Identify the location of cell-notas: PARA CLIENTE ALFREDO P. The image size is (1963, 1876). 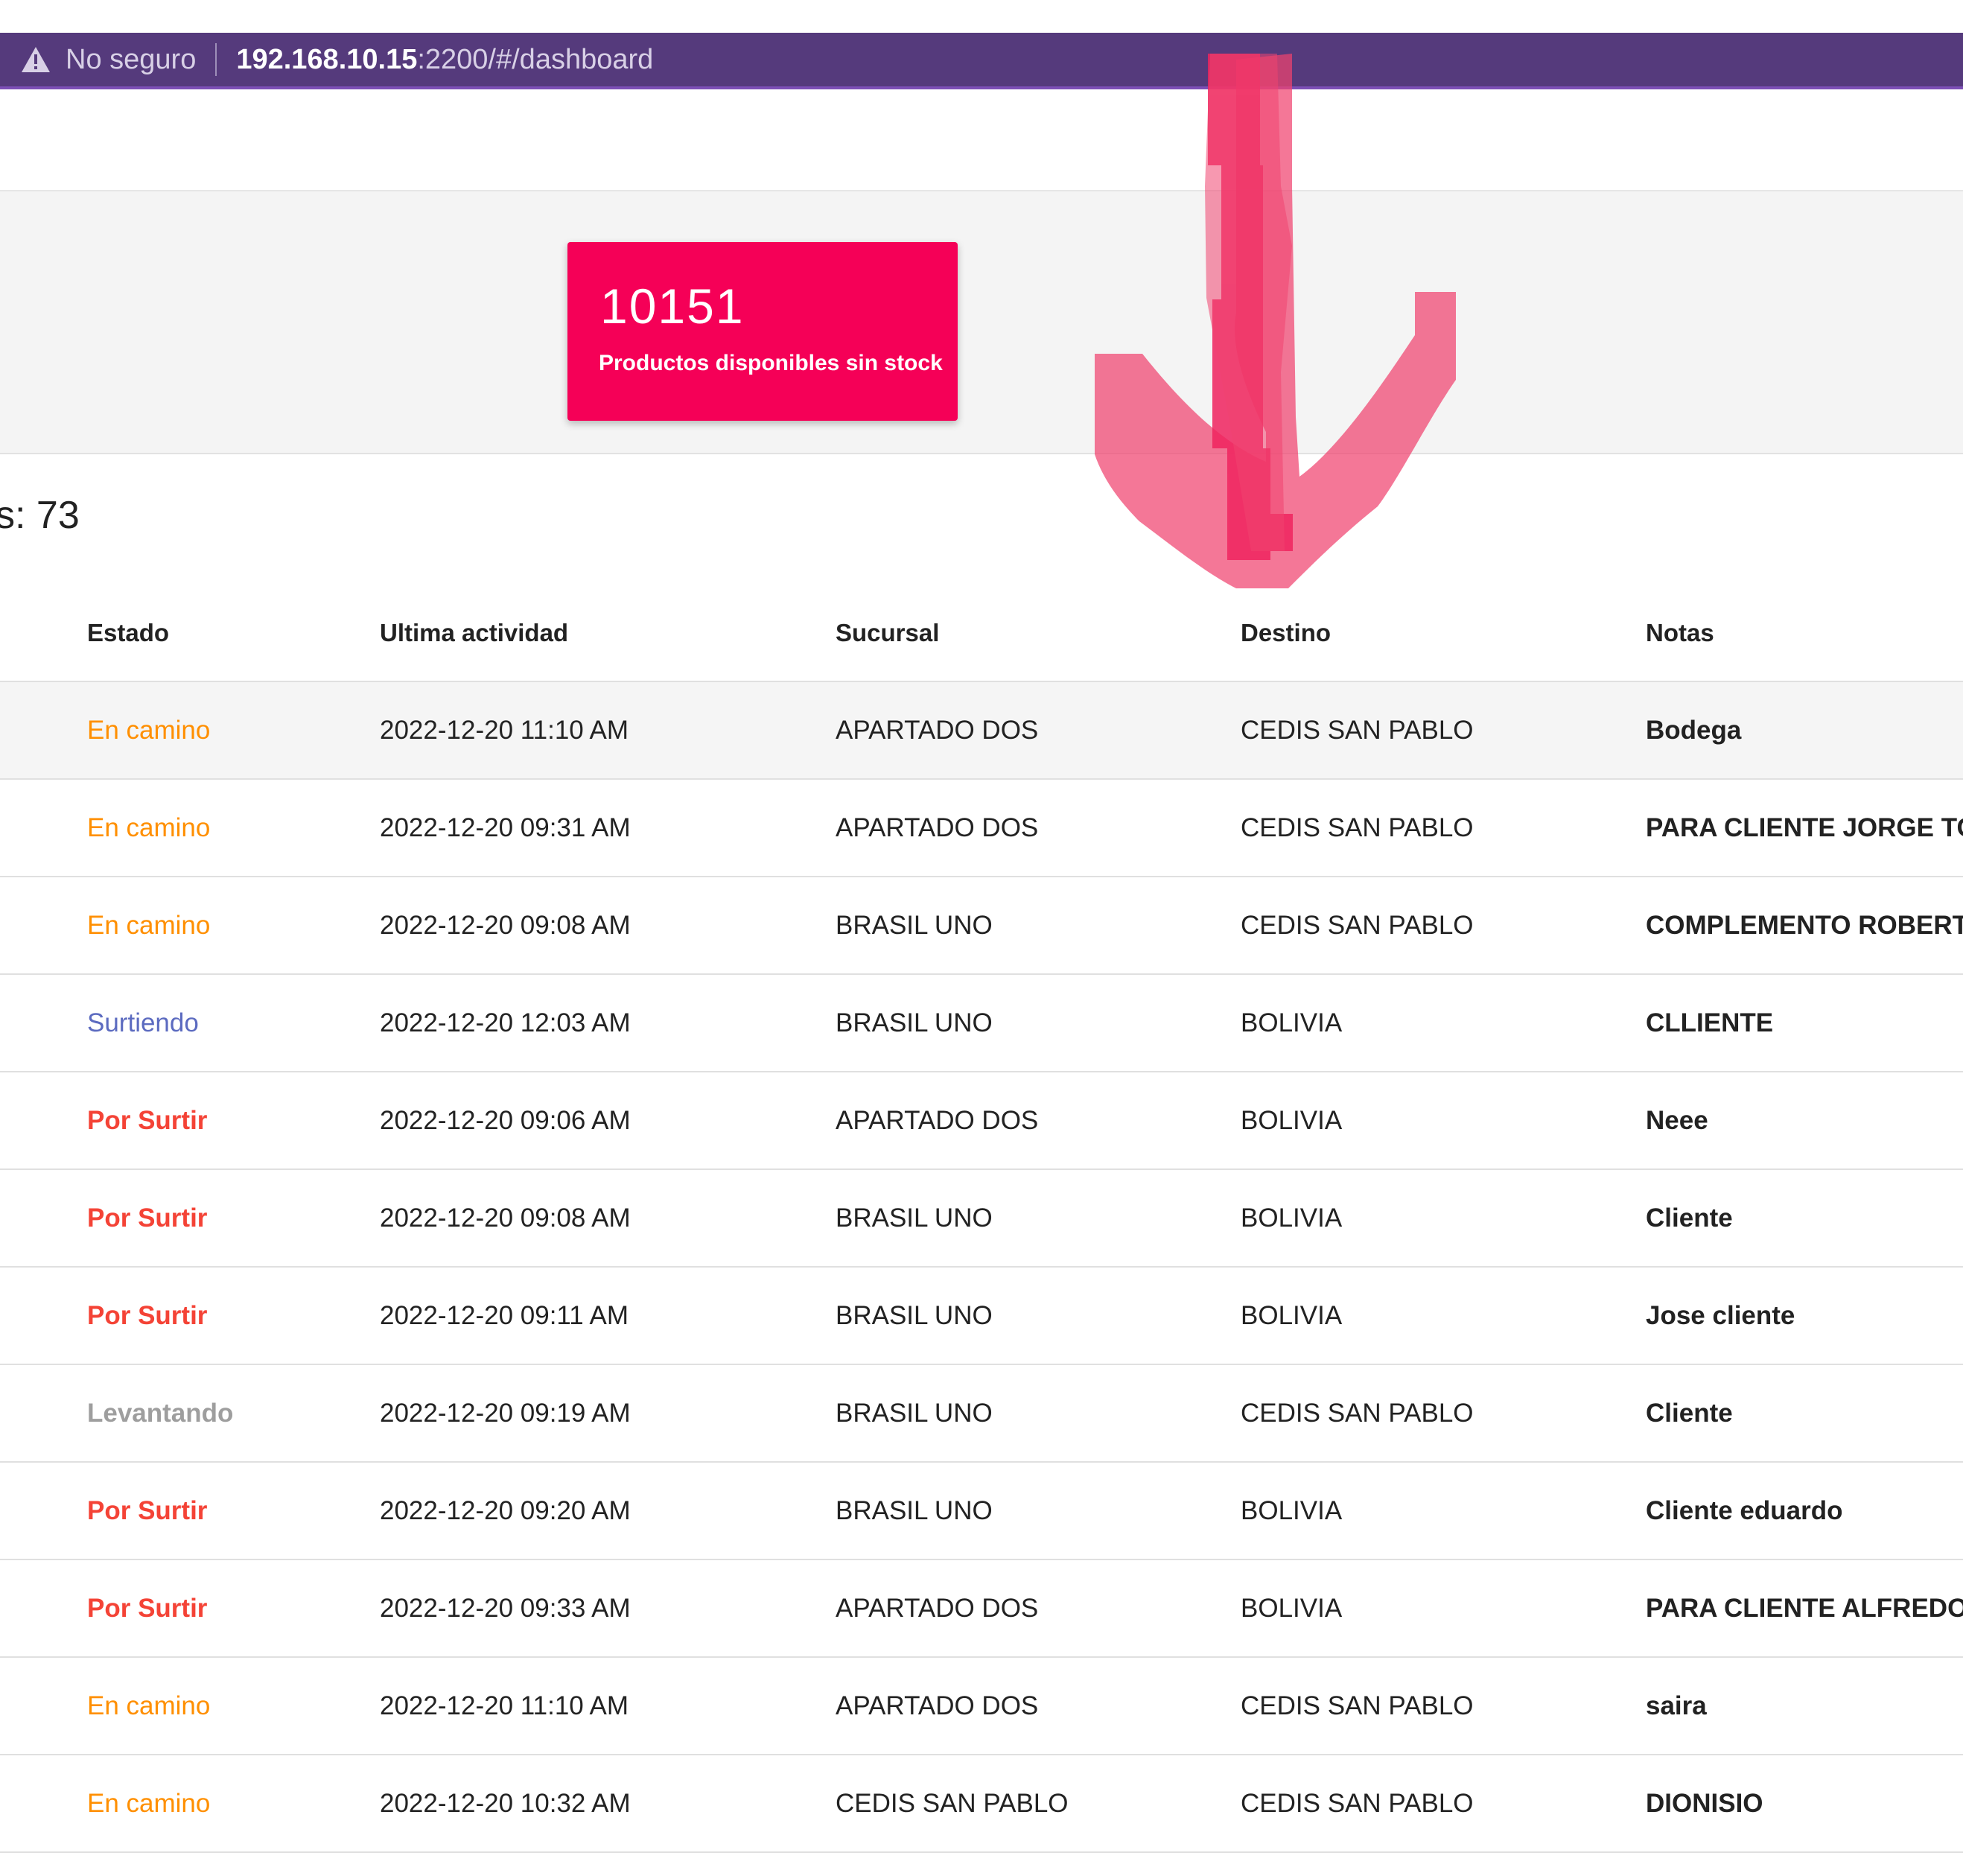
(1804, 1608).